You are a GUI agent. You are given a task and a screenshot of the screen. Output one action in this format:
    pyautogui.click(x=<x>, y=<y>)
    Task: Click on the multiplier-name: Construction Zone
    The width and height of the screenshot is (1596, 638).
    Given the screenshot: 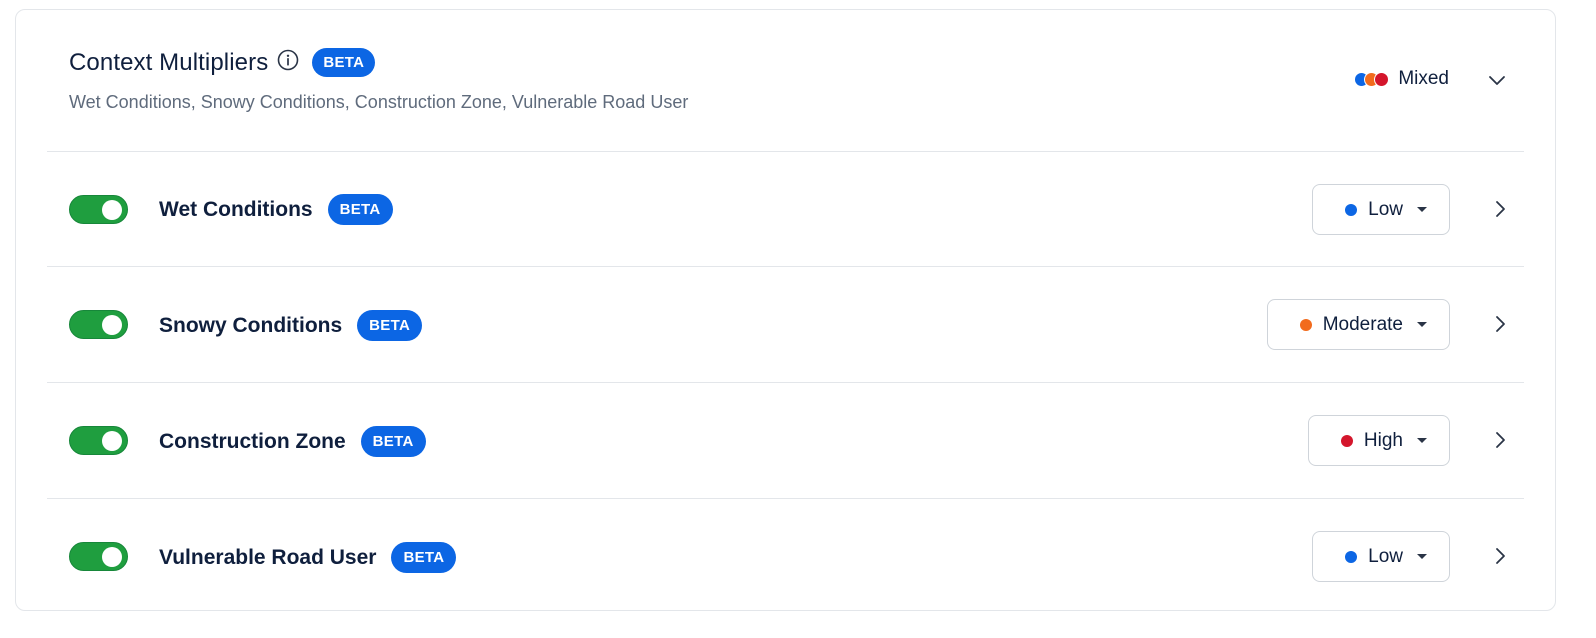 What is the action you would take?
    pyautogui.click(x=252, y=441)
    